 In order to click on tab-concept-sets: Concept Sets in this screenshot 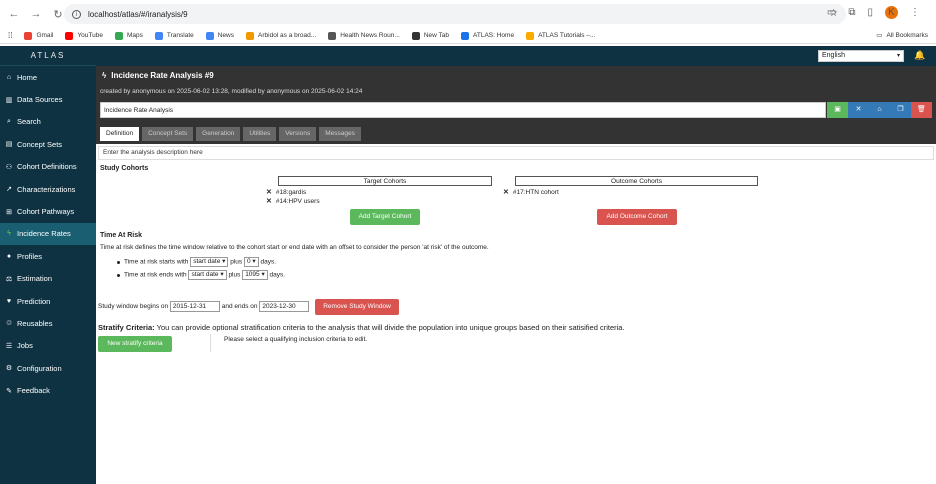, I will do `click(168, 134)`.